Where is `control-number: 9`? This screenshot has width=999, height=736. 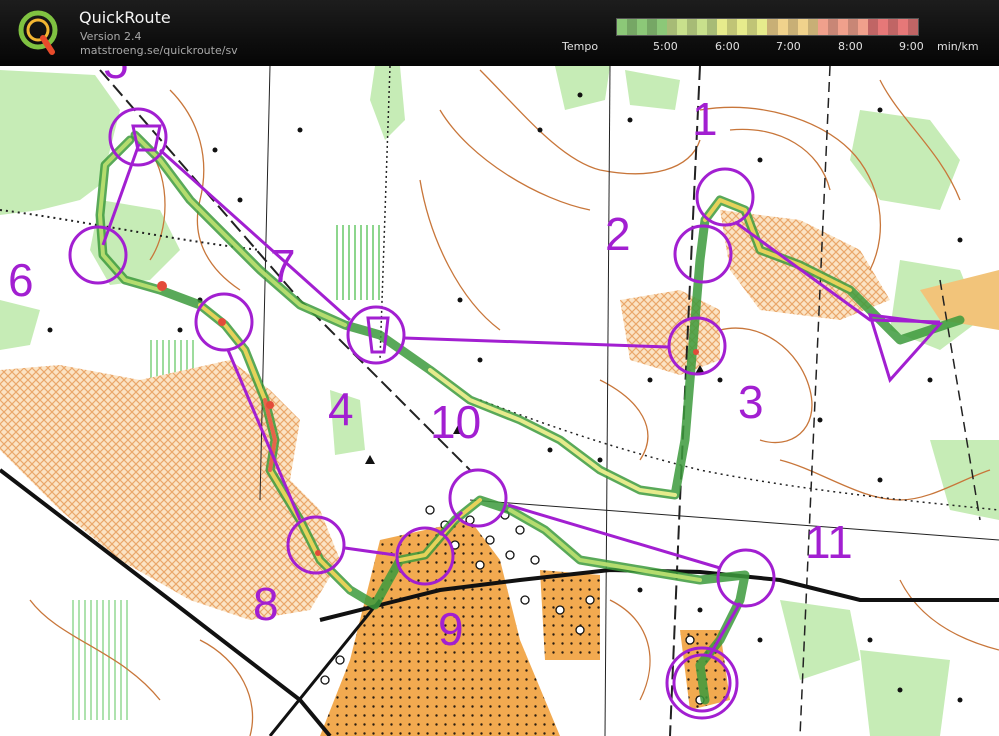
control-number: 9 is located at coordinates (451, 629).